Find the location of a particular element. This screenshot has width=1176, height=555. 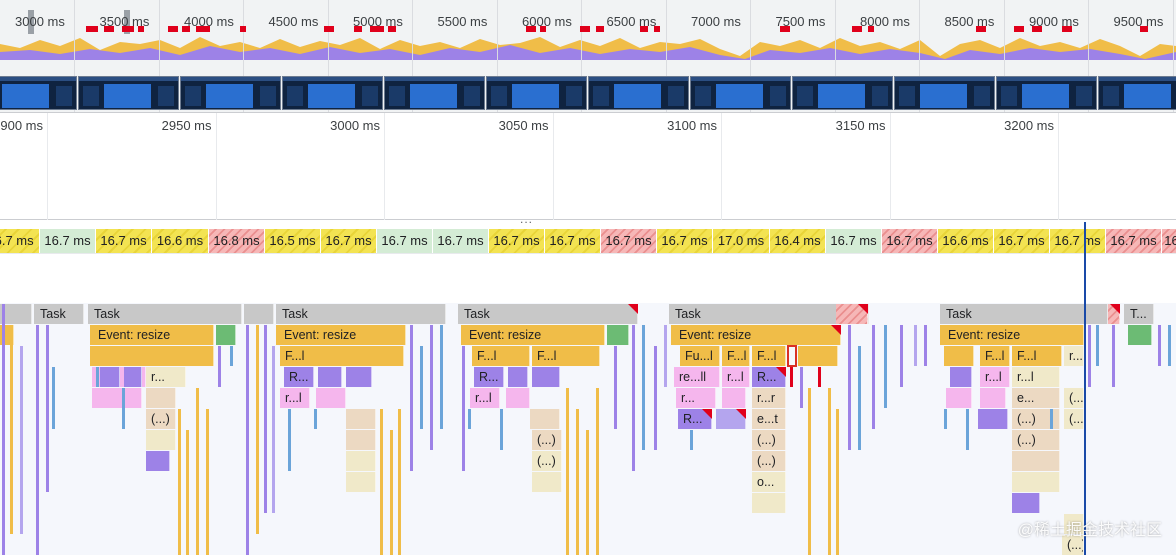

function-call: r...r is located at coordinates (769, 398).